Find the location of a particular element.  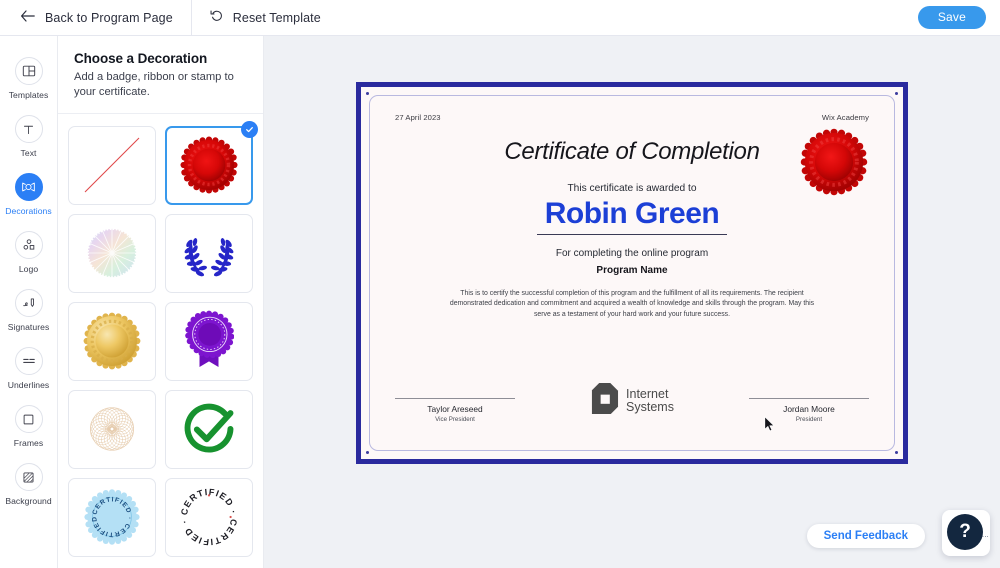

green-check-circle-icon is located at coordinates (209, 429).